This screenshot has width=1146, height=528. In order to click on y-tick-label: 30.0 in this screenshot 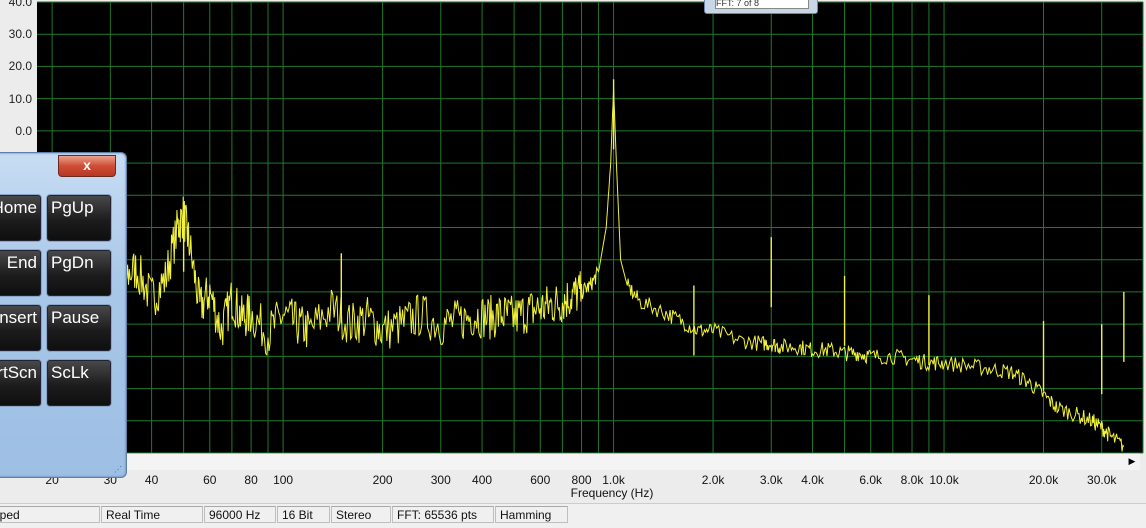, I will do `click(20, 34)`.